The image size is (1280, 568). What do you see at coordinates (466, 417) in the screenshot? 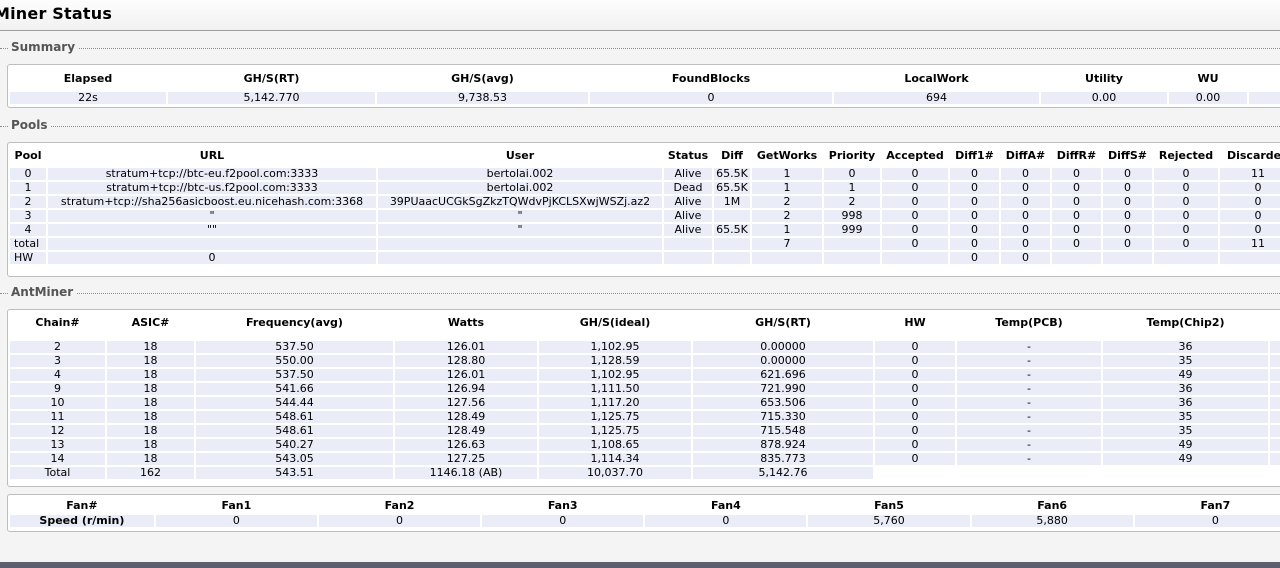
I see `chain-cell: 128.49` at bounding box center [466, 417].